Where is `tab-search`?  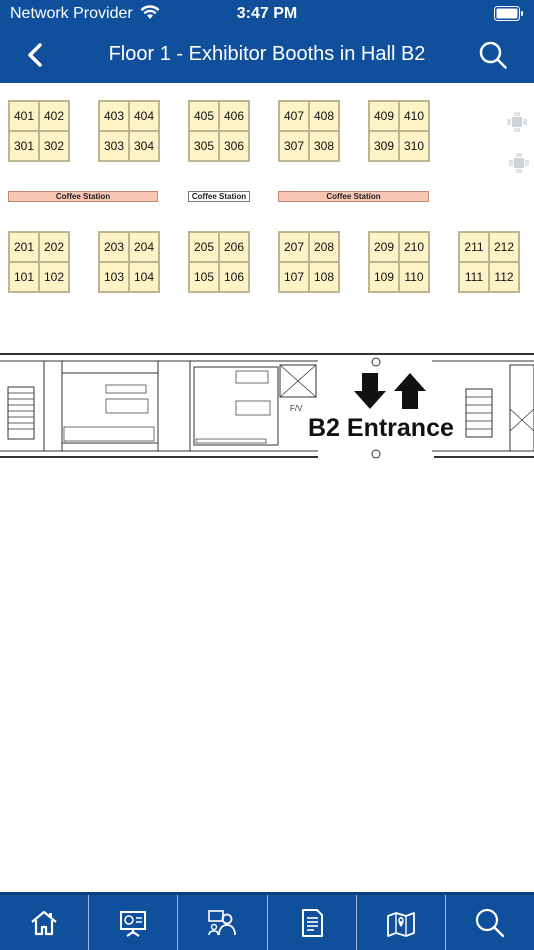 tab-search is located at coordinates (490, 922).